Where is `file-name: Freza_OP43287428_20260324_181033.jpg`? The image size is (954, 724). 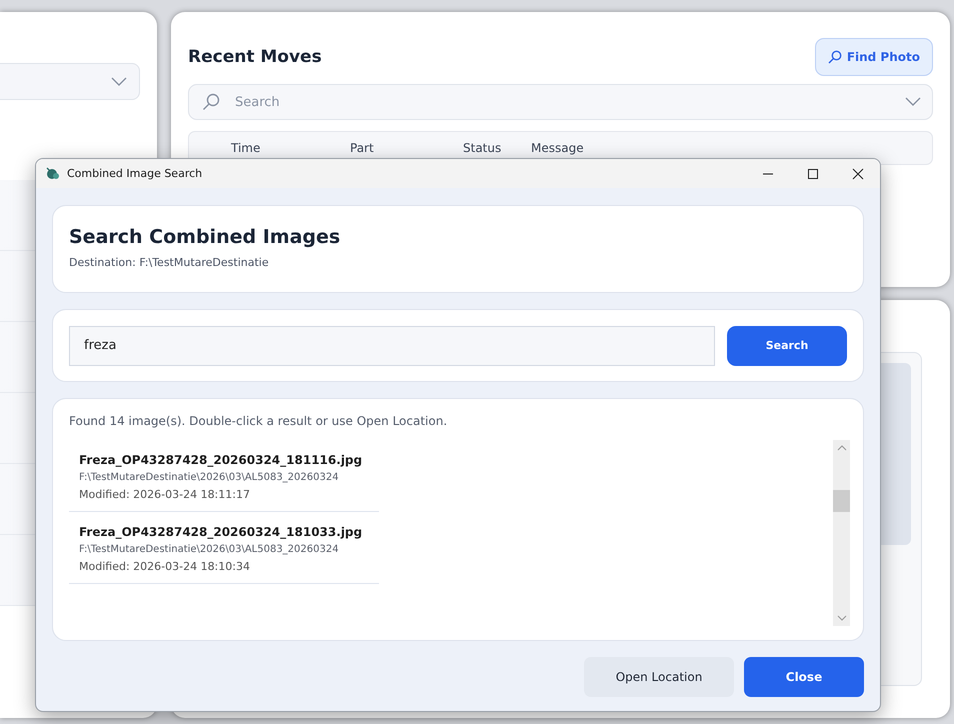
file-name: Freza_OP43287428_20260324_181033.jpg is located at coordinates (221, 532).